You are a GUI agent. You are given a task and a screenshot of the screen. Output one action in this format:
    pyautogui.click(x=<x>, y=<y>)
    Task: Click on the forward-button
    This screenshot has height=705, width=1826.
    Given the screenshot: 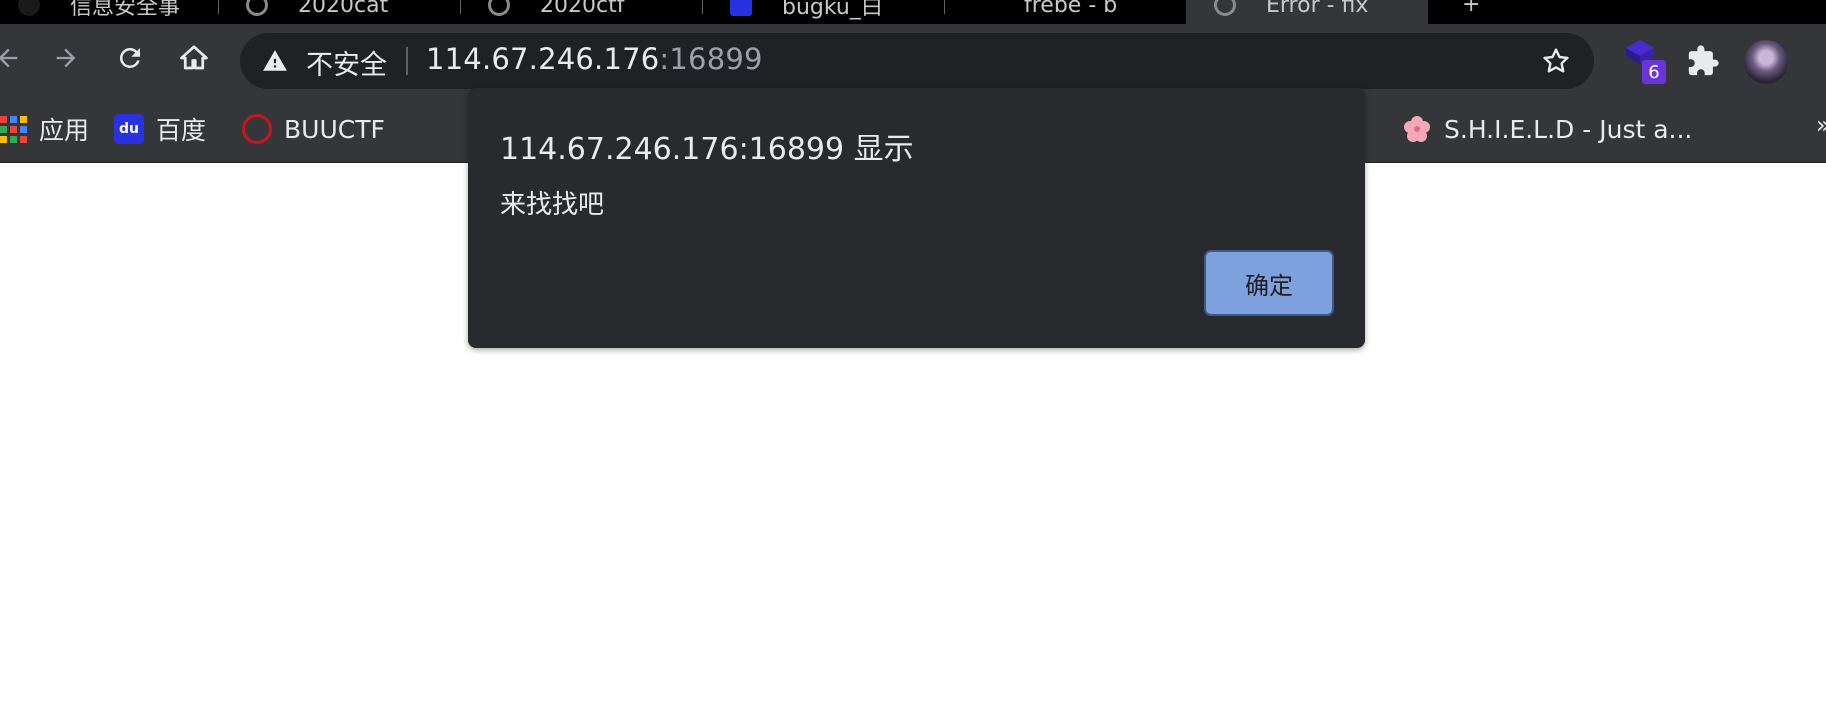 What is the action you would take?
    pyautogui.click(x=66, y=58)
    